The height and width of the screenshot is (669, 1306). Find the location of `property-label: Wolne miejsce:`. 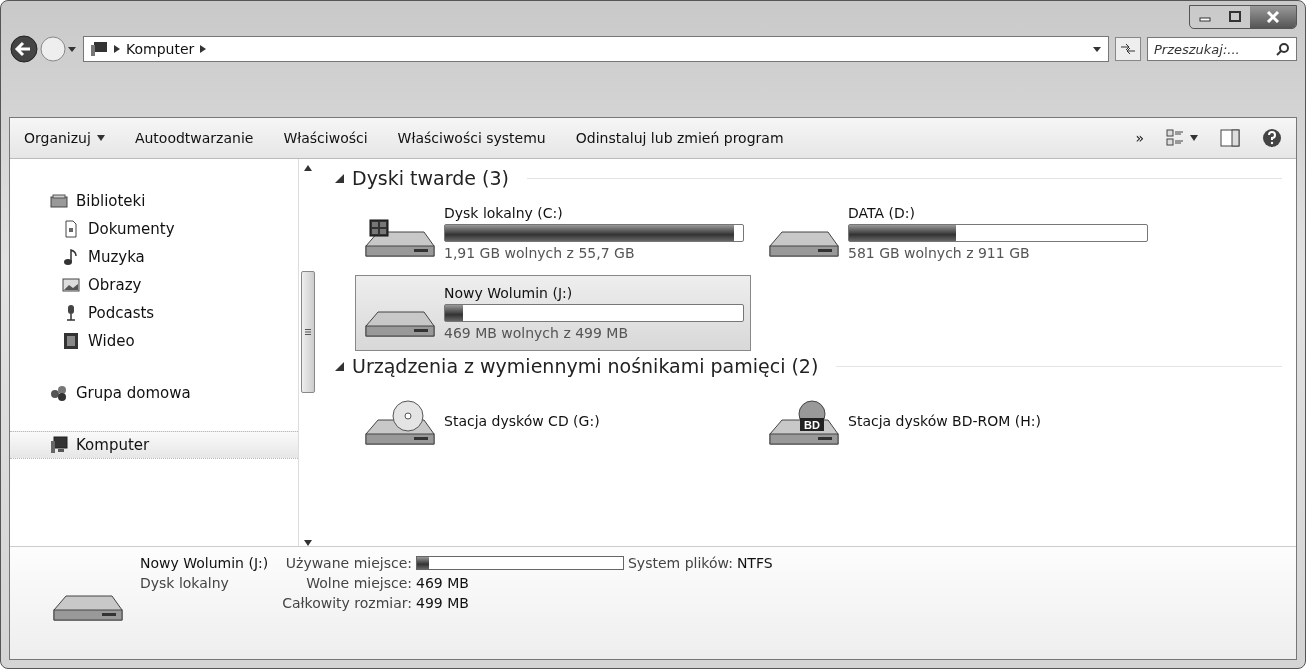

property-label: Wolne miejsce: is located at coordinates (358, 583).